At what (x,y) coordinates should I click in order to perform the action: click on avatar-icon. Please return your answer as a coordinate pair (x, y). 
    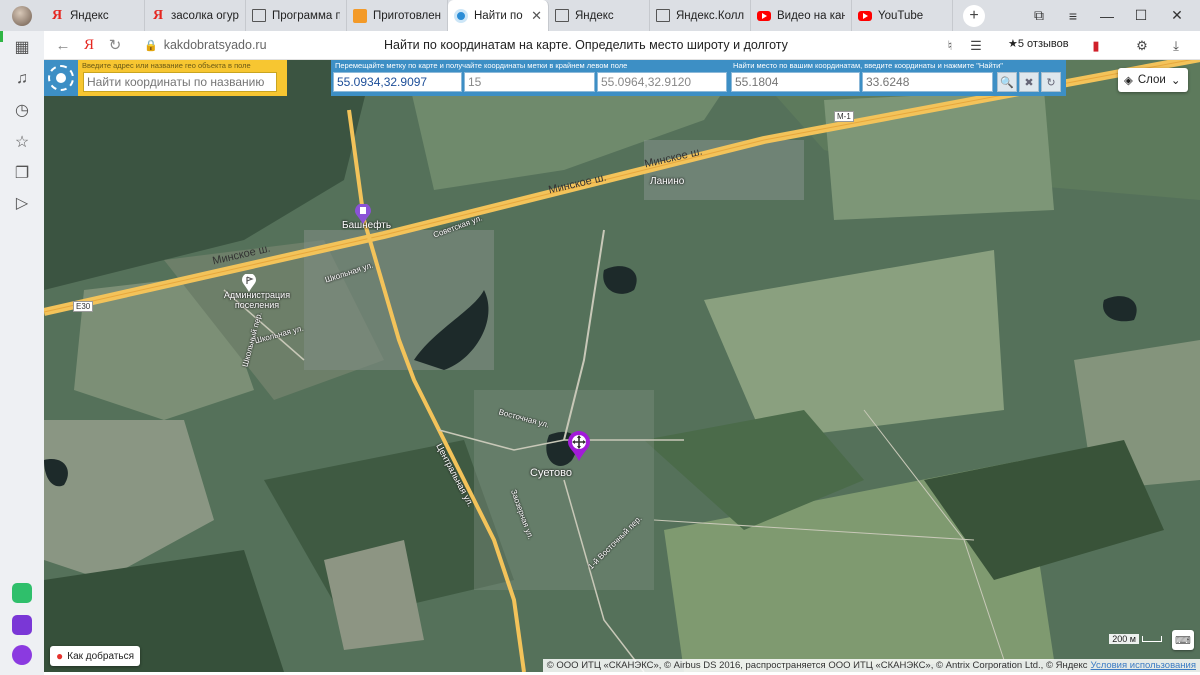
    Looking at the image, I should click on (22, 15).